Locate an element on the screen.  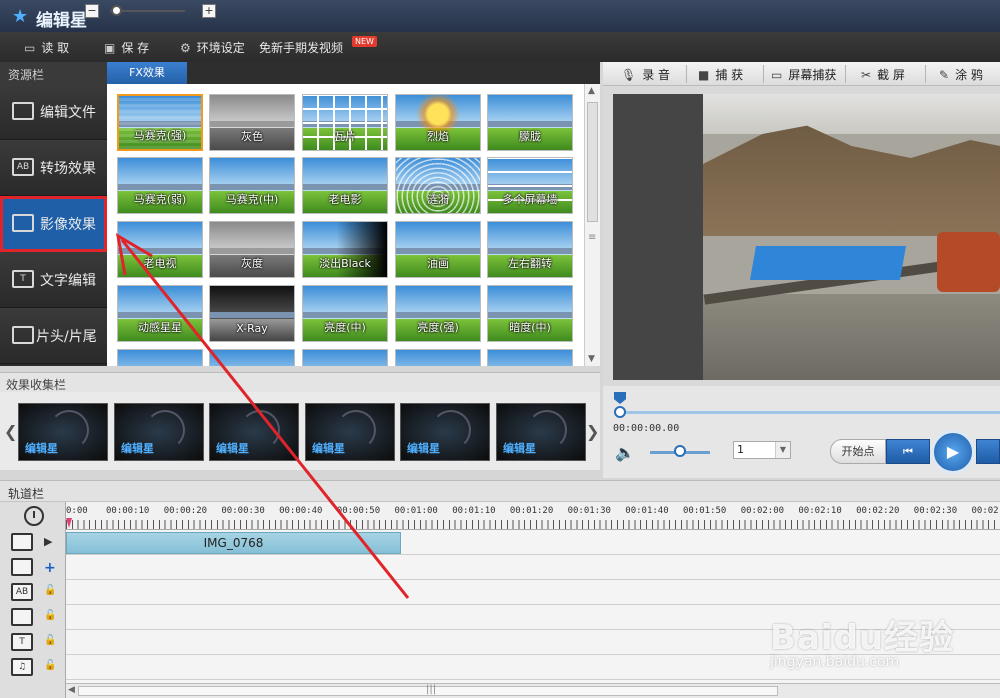
effect-thumbnail: 多个屏幕墙 is located at coordinates (530, 185).